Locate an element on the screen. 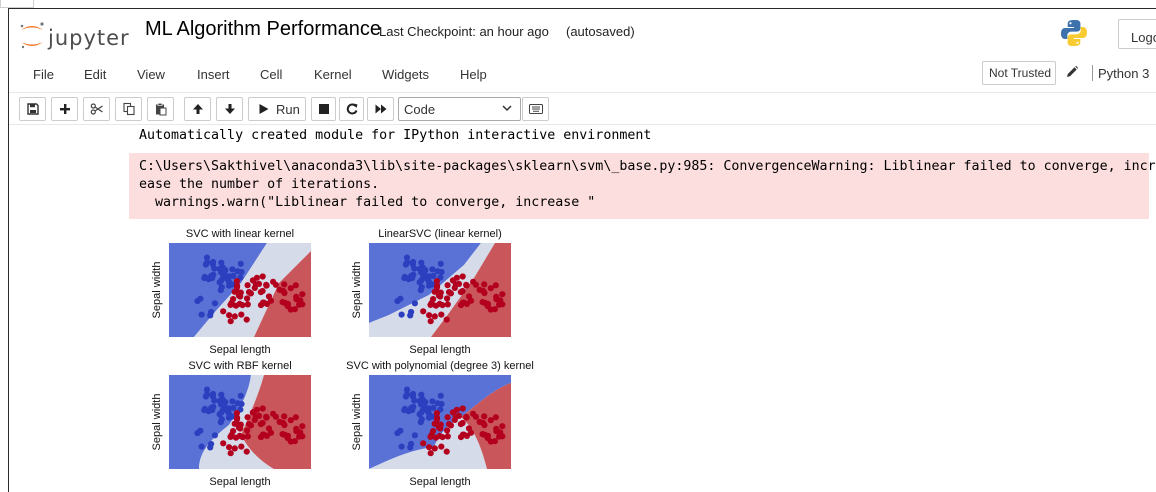 This screenshot has height=492, width=1156. insert-cell-button is located at coordinates (64, 109).